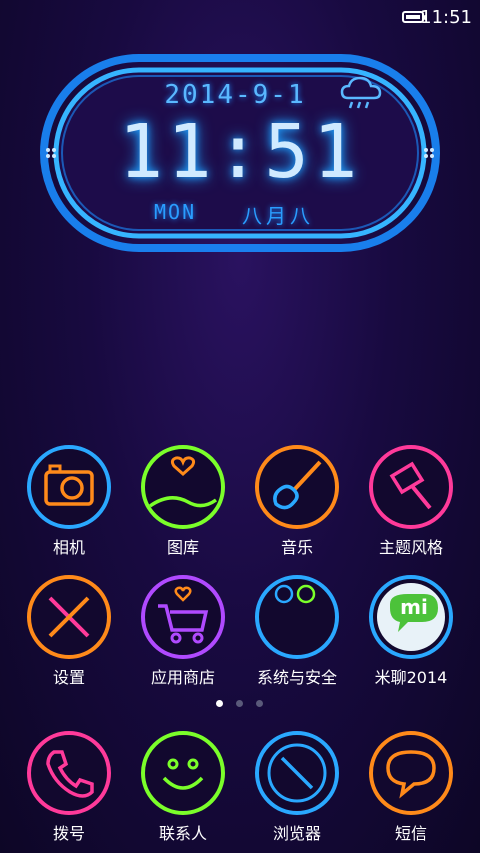 The height and width of the screenshot is (853, 480). Describe the element at coordinates (410, 833) in the screenshot. I see `app-label: 短信` at that location.